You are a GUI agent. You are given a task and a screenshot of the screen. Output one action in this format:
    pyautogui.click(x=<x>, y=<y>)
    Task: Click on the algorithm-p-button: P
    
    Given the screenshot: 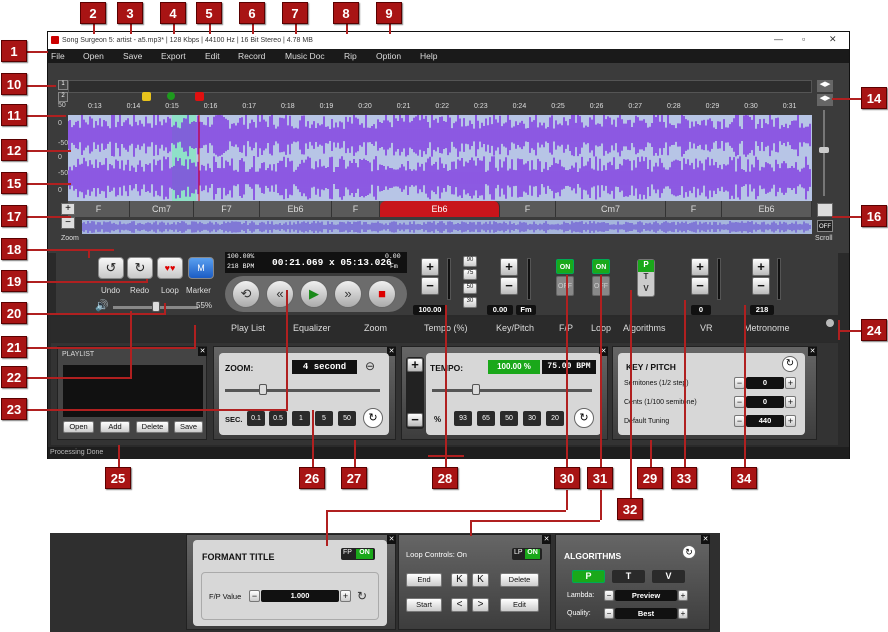 What is the action you would take?
    pyautogui.click(x=588, y=576)
    